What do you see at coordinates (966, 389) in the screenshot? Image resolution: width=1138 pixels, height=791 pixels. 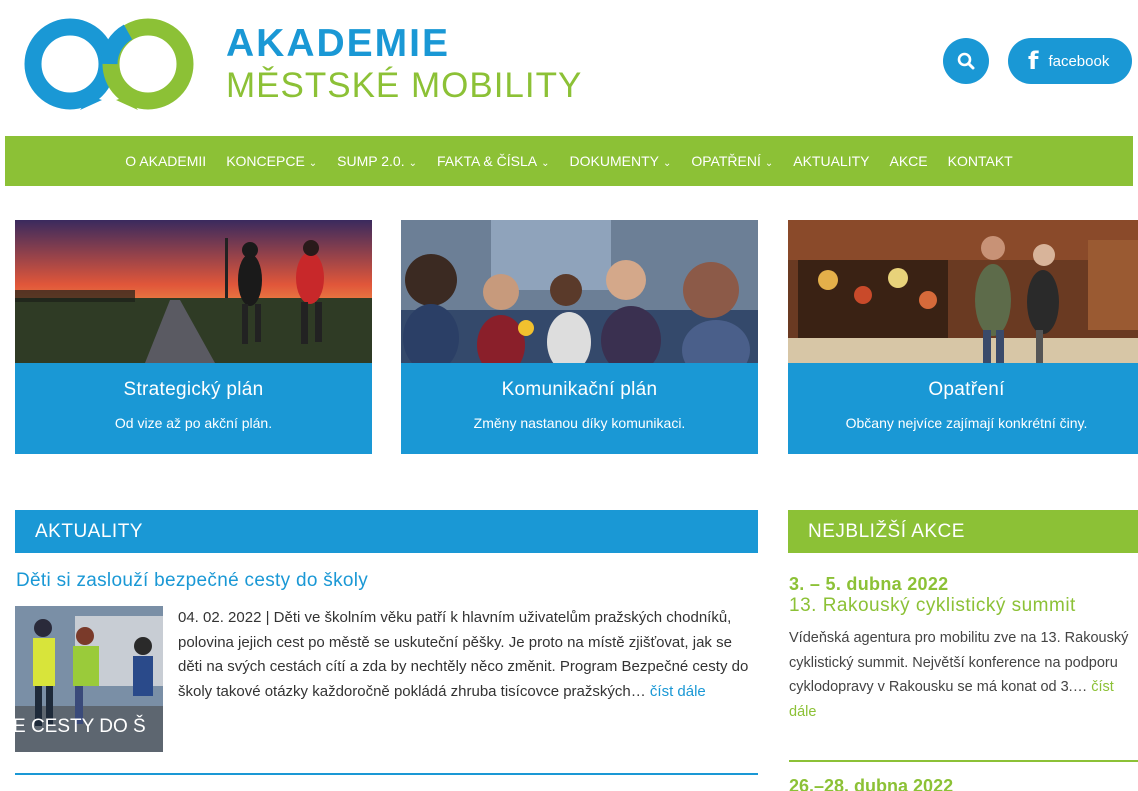 I see `card-title: Opatření` at bounding box center [966, 389].